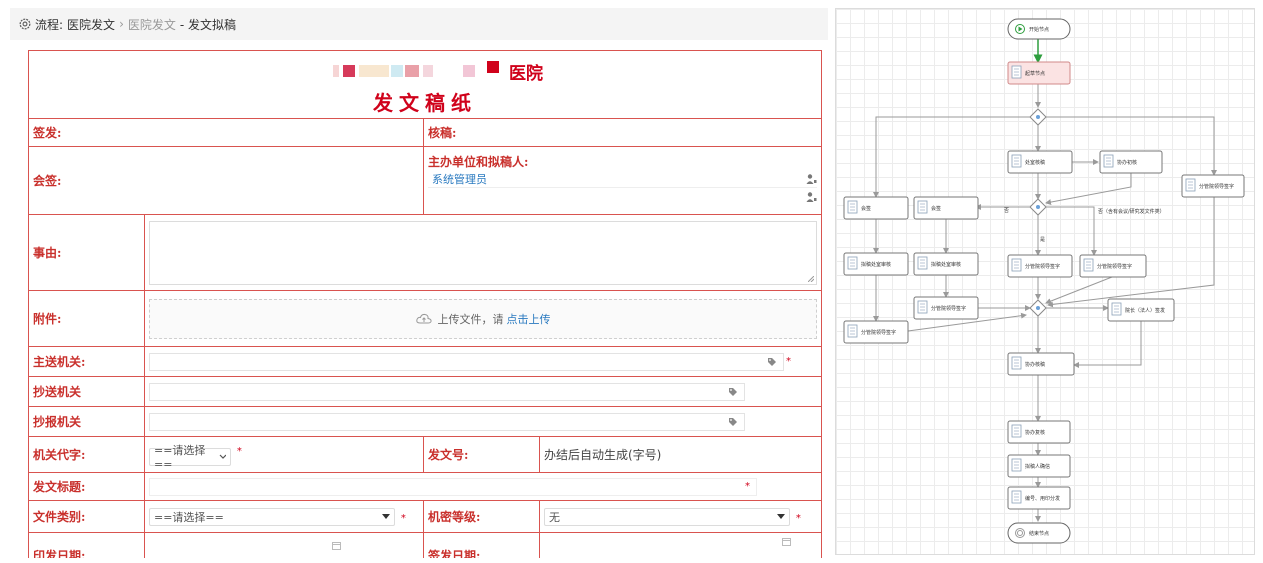 The image size is (1263, 563). I want to click on flow-node-label: 协办初核, so click(1127, 162).